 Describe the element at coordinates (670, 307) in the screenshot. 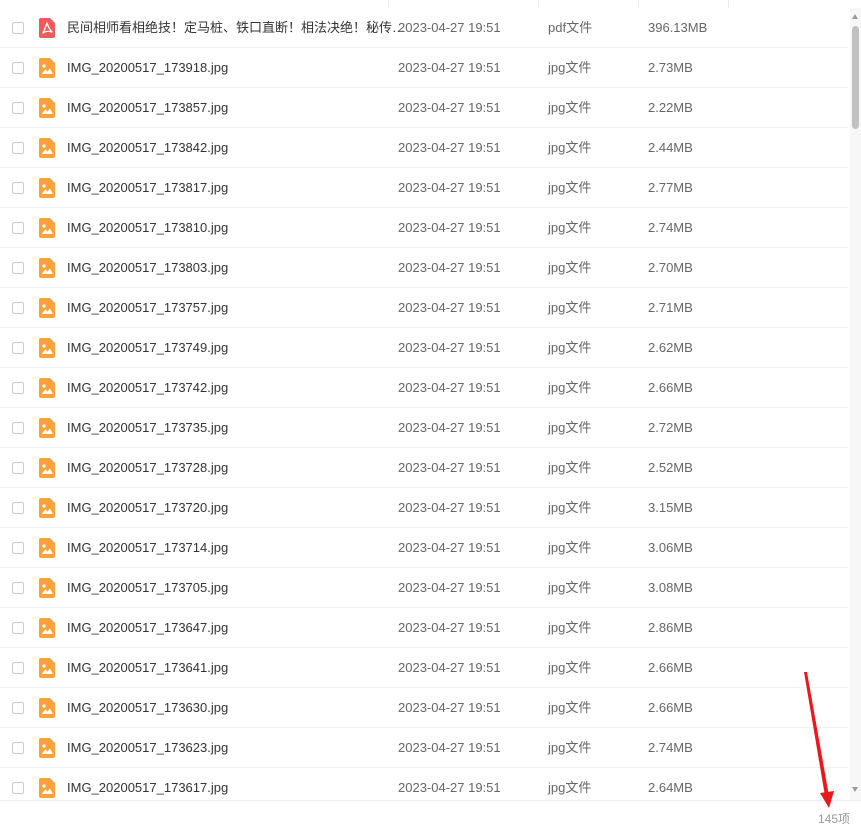

I see `file-size: 2.71MB` at that location.